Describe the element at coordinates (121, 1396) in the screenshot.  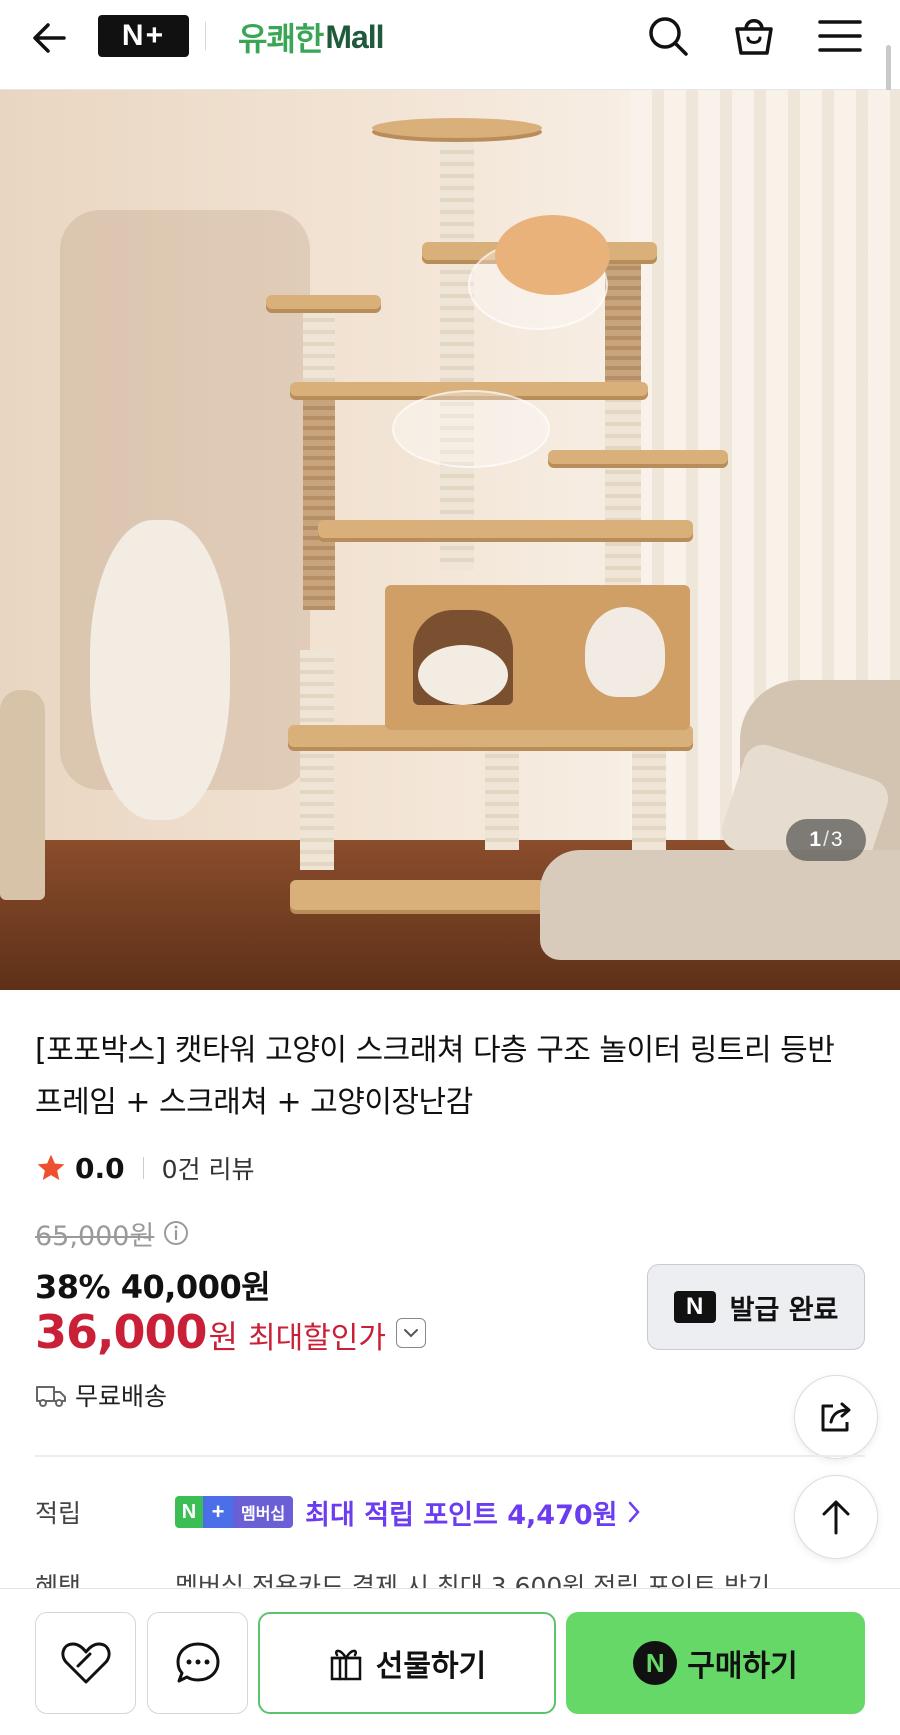
I see `shipping-text: 무료배송` at that location.